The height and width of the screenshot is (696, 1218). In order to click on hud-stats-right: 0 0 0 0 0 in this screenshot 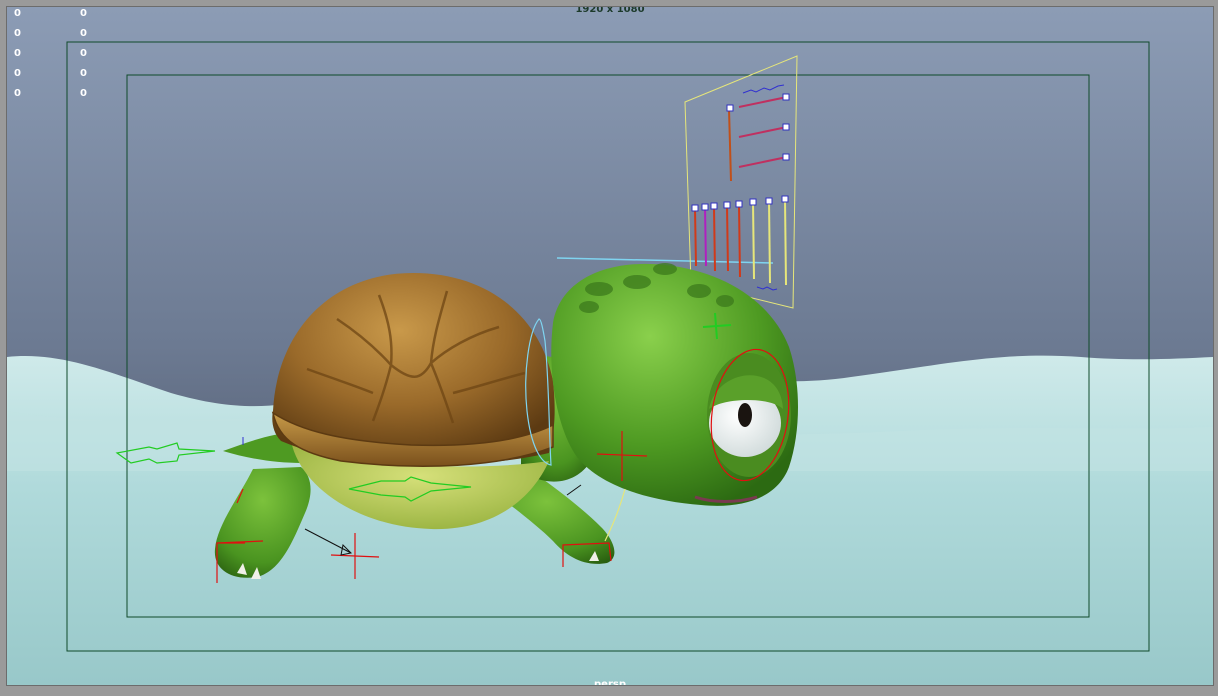, I will do `click(83, 55)`.